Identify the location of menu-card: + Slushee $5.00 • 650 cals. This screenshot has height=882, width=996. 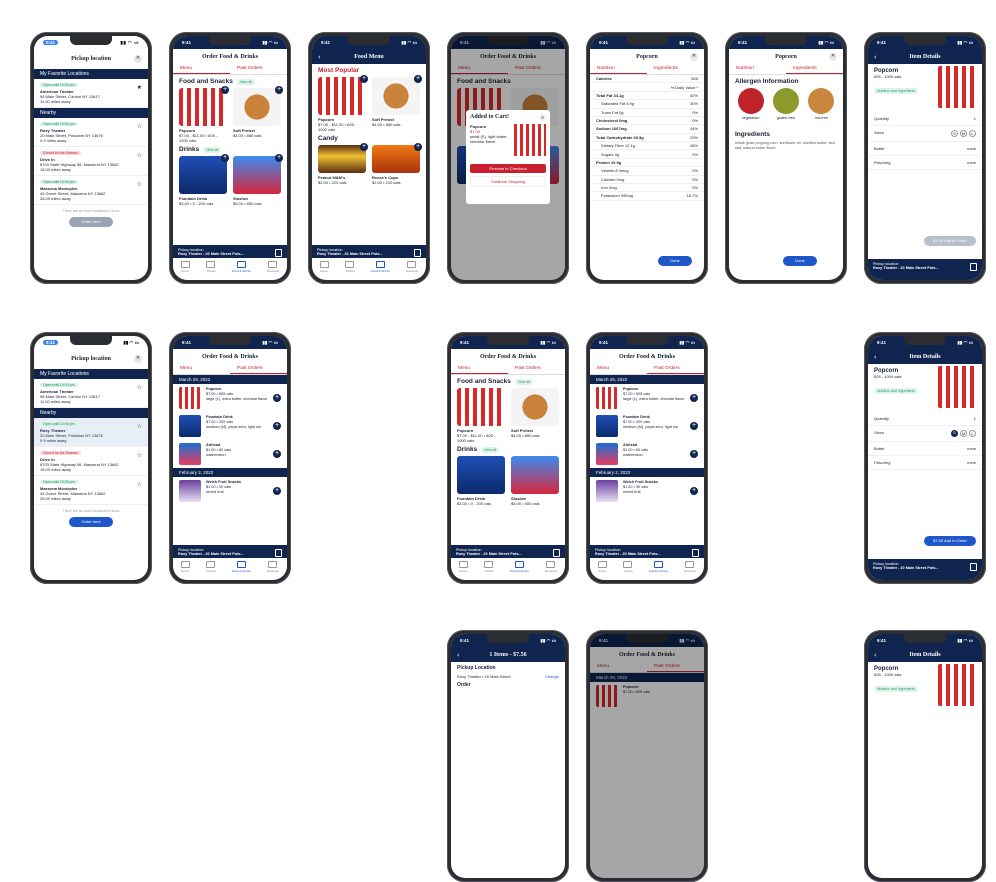
(258, 180).